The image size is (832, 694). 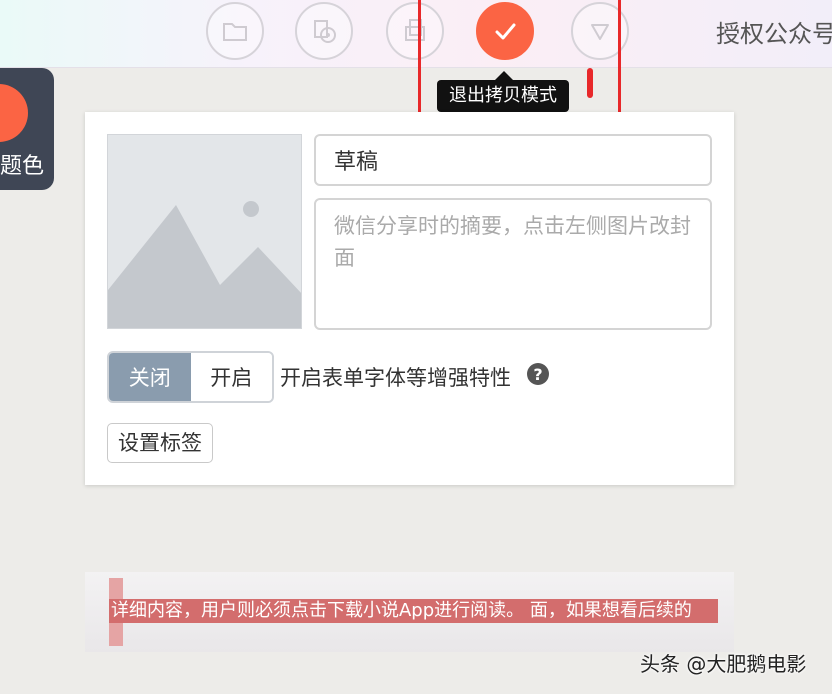 What do you see at coordinates (395, 378) in the screenshot?
I see `enhance-label: 开启表单字体等增强特性` at bounding box center [395, 378].